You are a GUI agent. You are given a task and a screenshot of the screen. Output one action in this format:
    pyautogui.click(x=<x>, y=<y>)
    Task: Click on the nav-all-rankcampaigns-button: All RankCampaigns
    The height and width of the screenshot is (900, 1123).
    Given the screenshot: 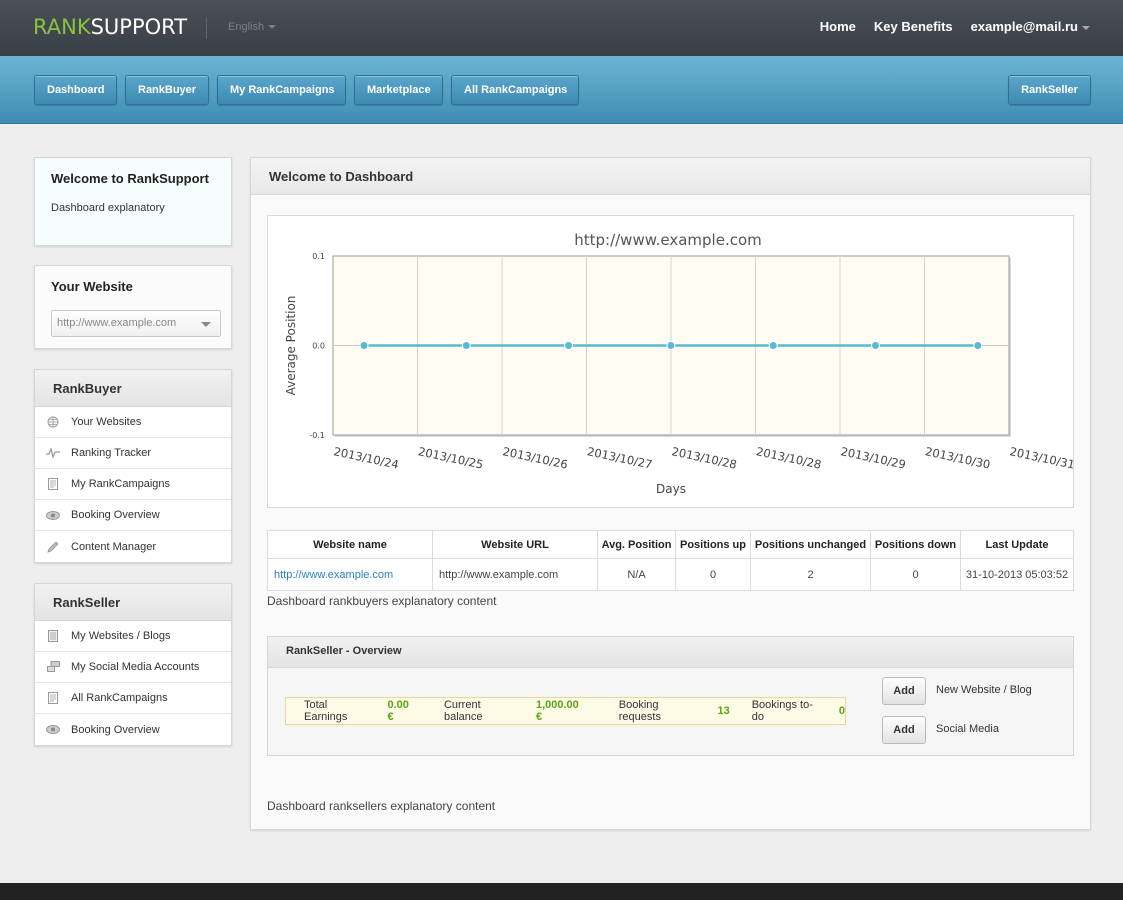 What is the action you would take?
    pyautogui.click(x=515, y=90)
    